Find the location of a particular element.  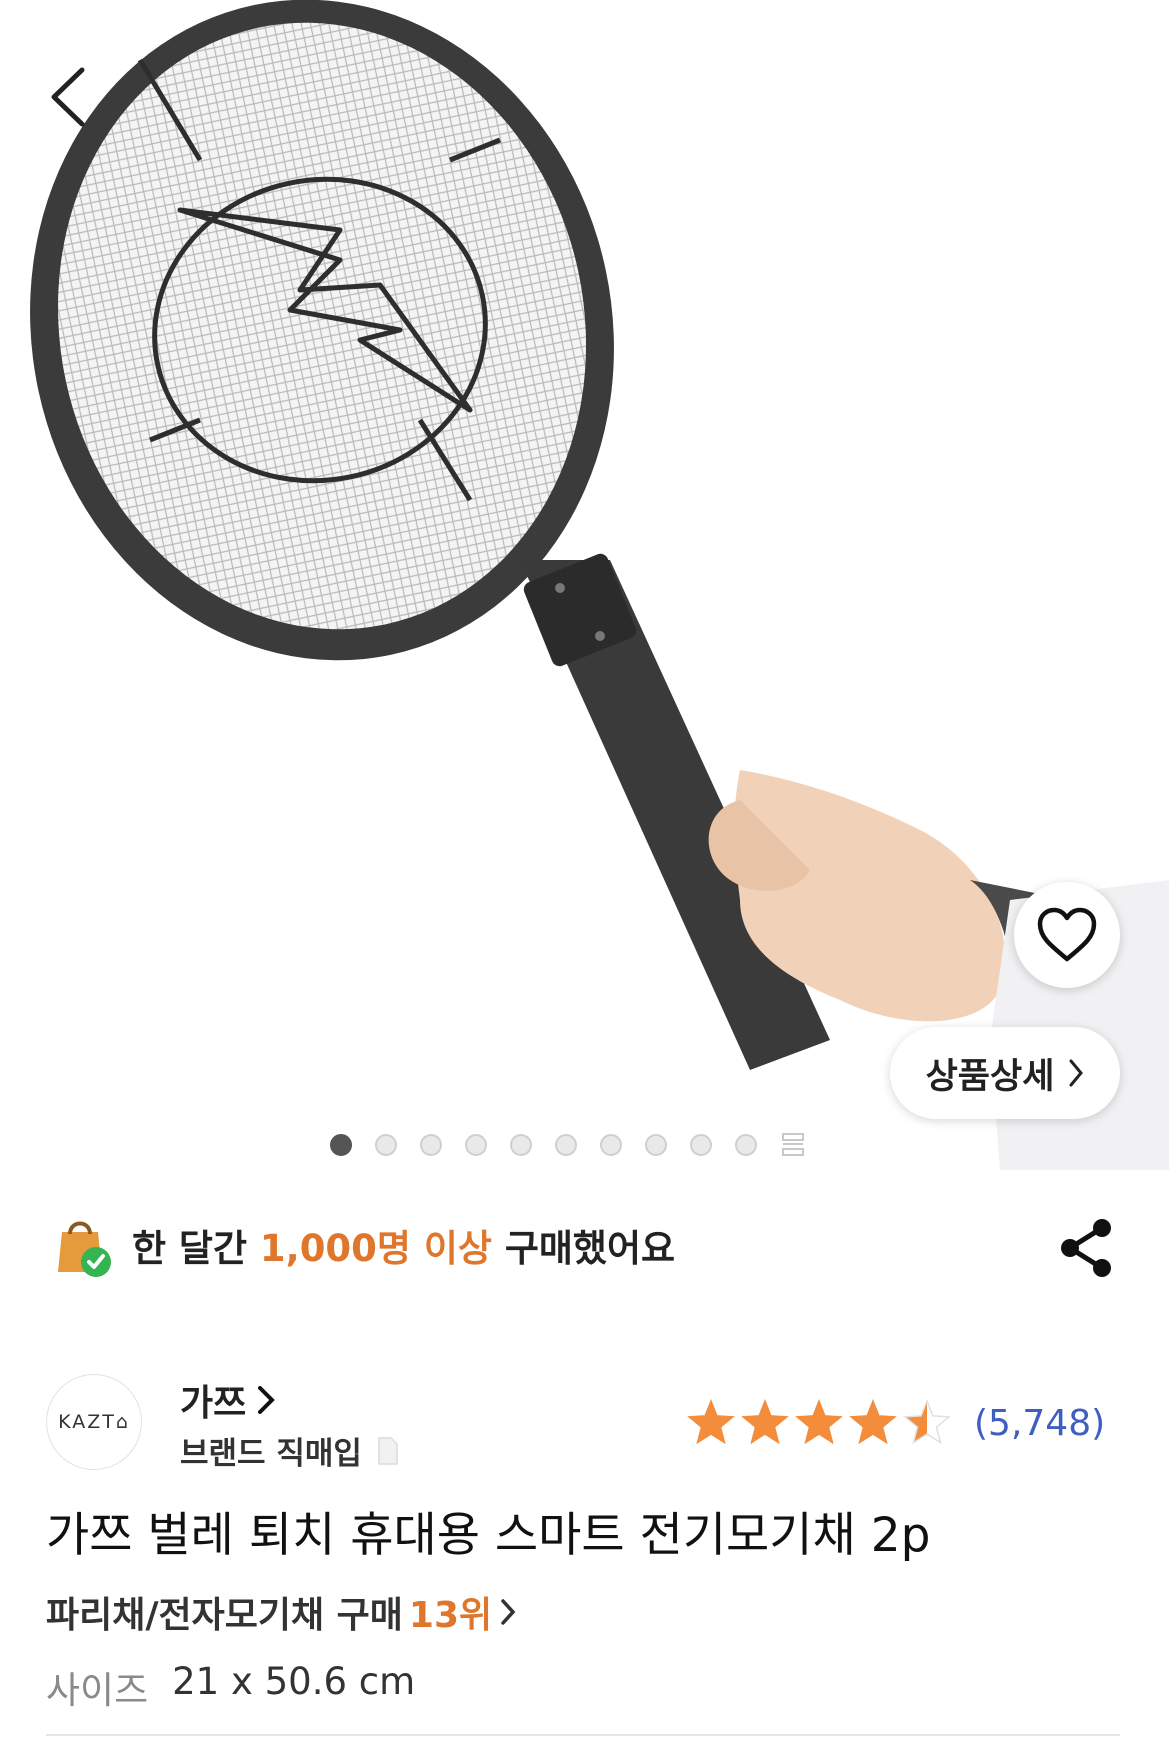

rating-stars is located at coordinates (819, 1421).